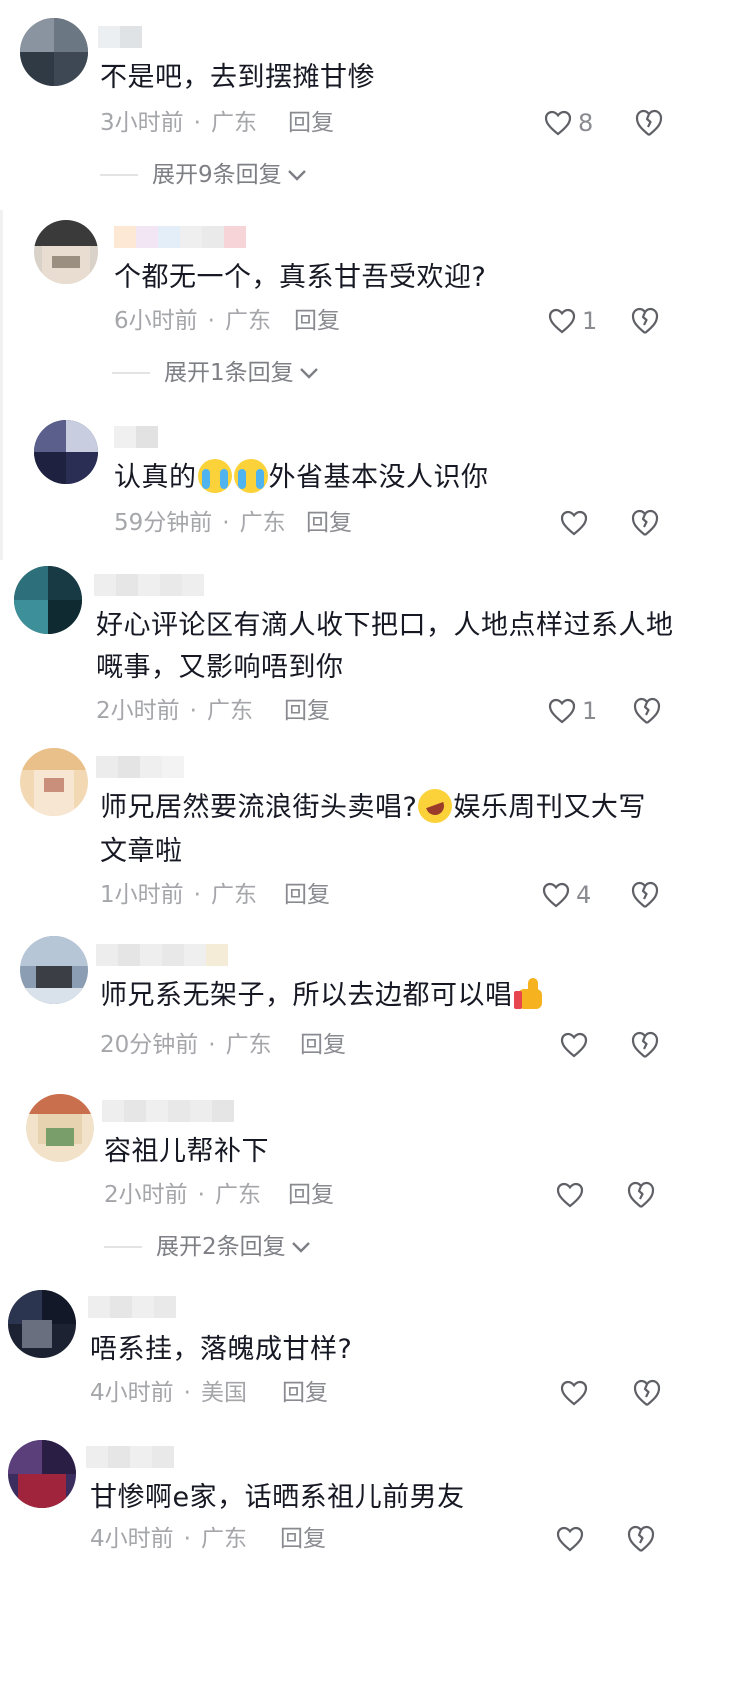  Describe the element at coordinates (223, 1393) in the screenshot. I see `comment-location: 美国` at that location.